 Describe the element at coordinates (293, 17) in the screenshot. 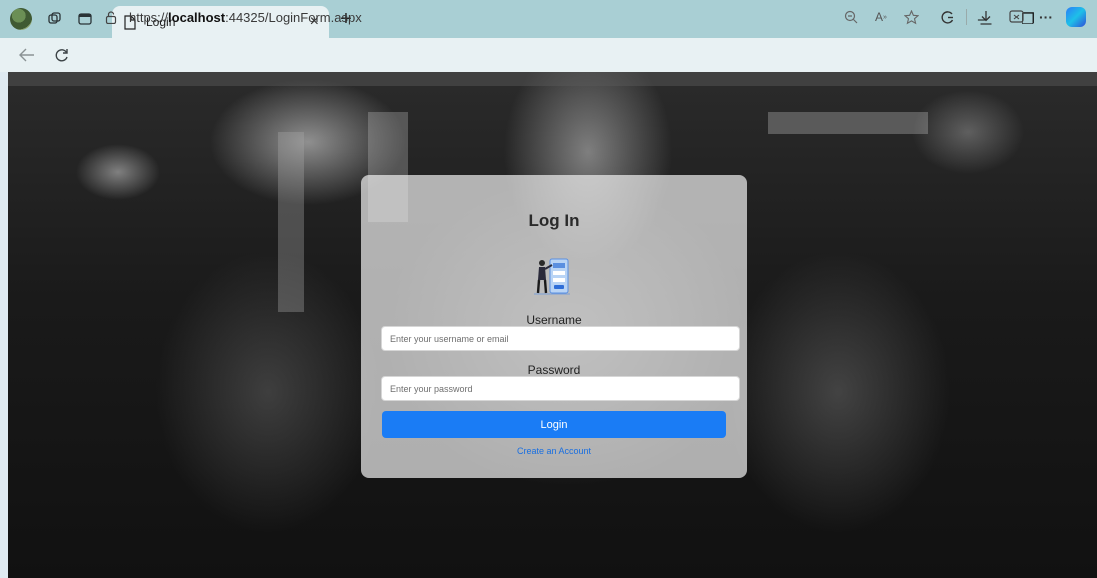

I see `url-path: :44325/LoginForm.aspx` at that location.